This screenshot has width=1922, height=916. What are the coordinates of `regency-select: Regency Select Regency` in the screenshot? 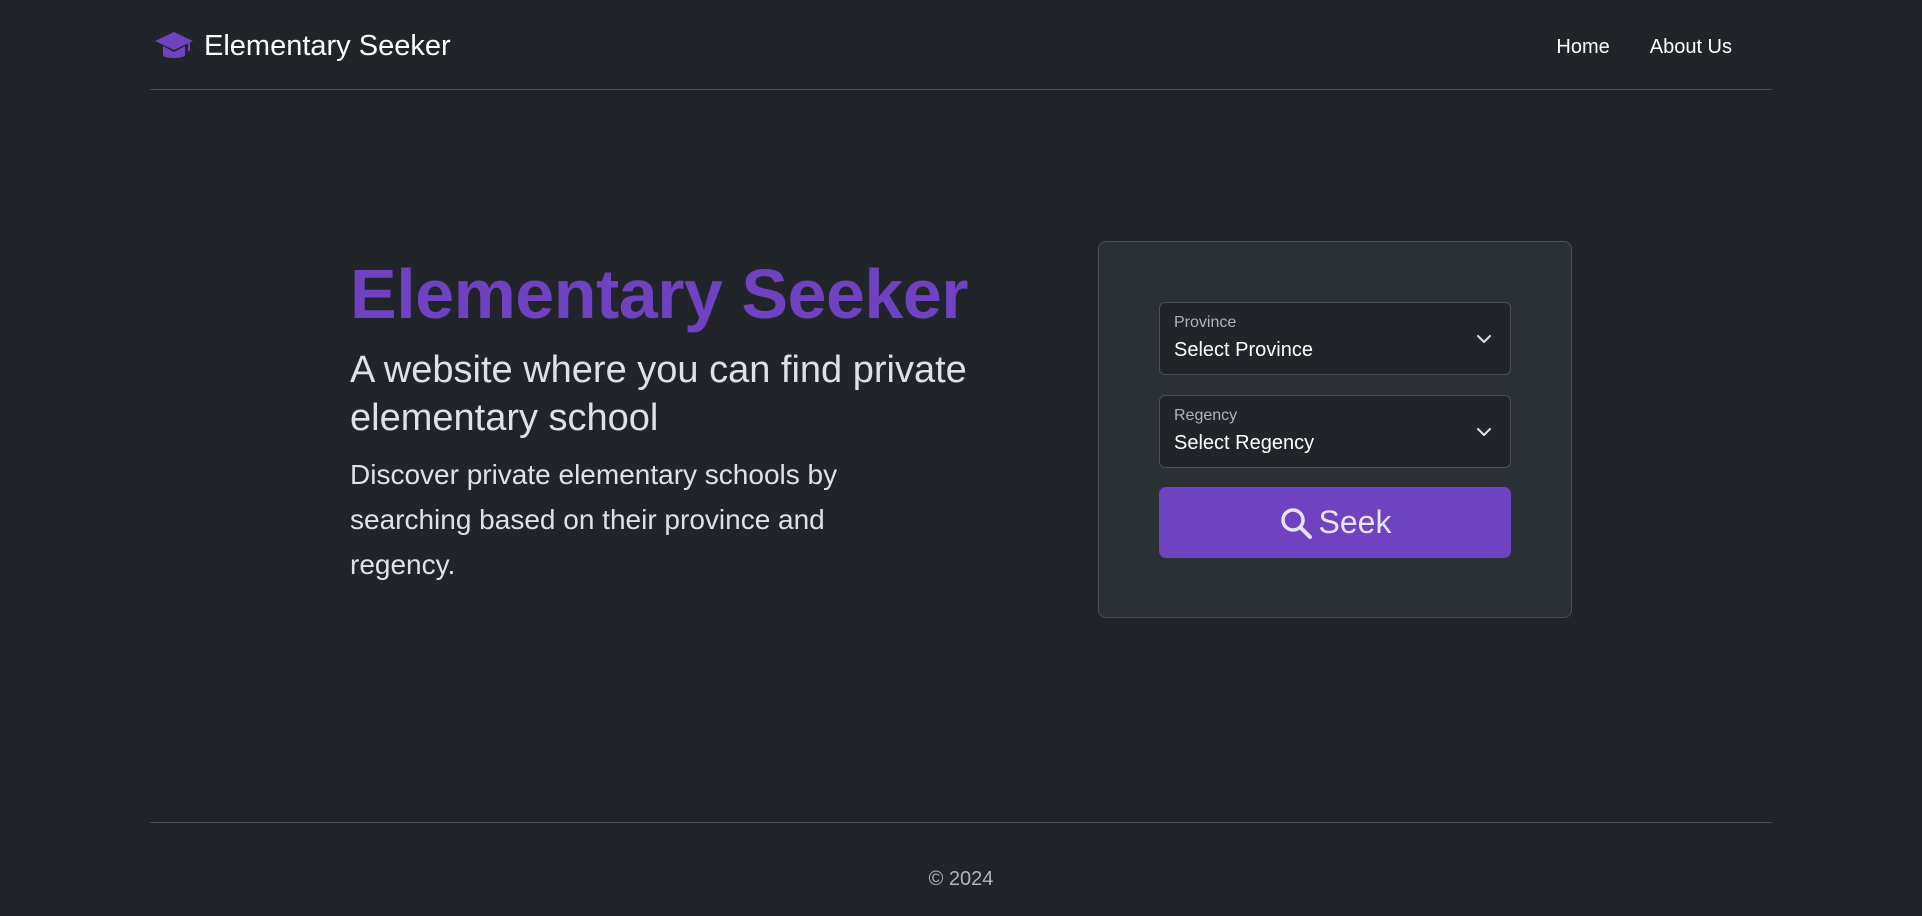 It's located at (1335, 431).